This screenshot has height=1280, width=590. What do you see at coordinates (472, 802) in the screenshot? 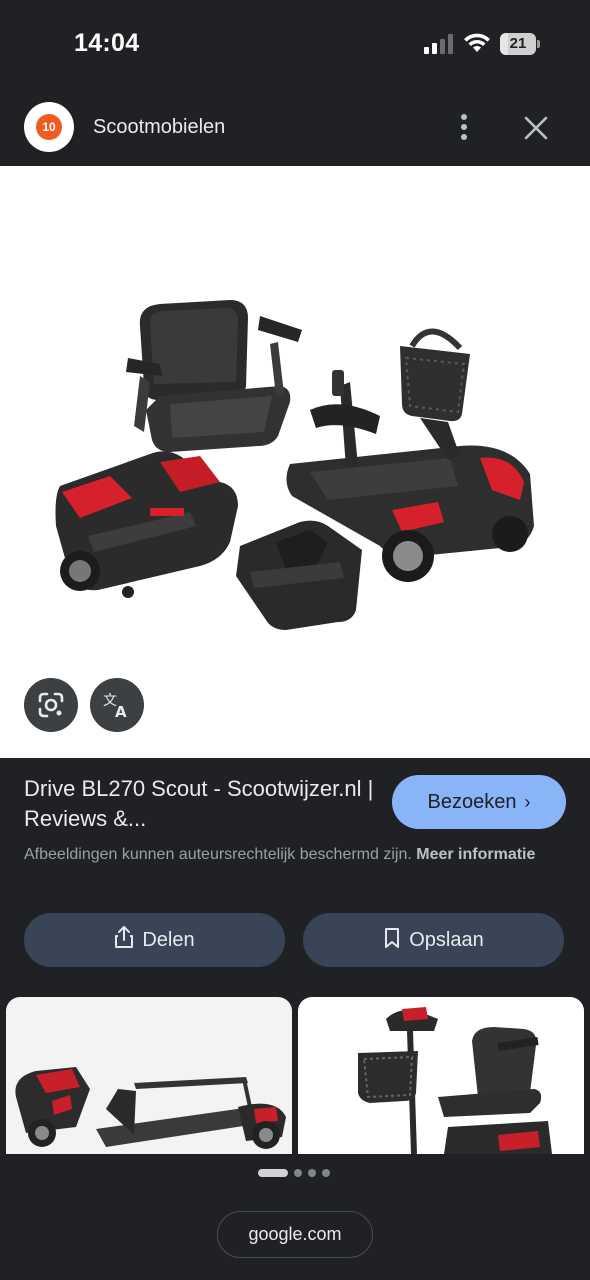
I see `visit-button-label: Bezoeken` at bounding box center [472, 802].